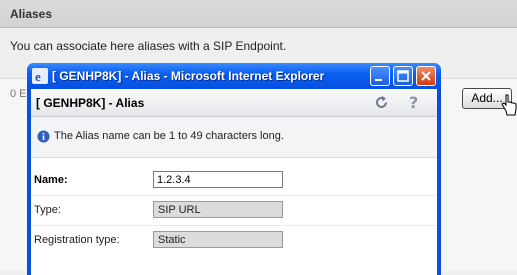  What do you see at coordinates (47, 210) in the screenshot?
I see `type-label: Type:` at bounding box center [47, 210].